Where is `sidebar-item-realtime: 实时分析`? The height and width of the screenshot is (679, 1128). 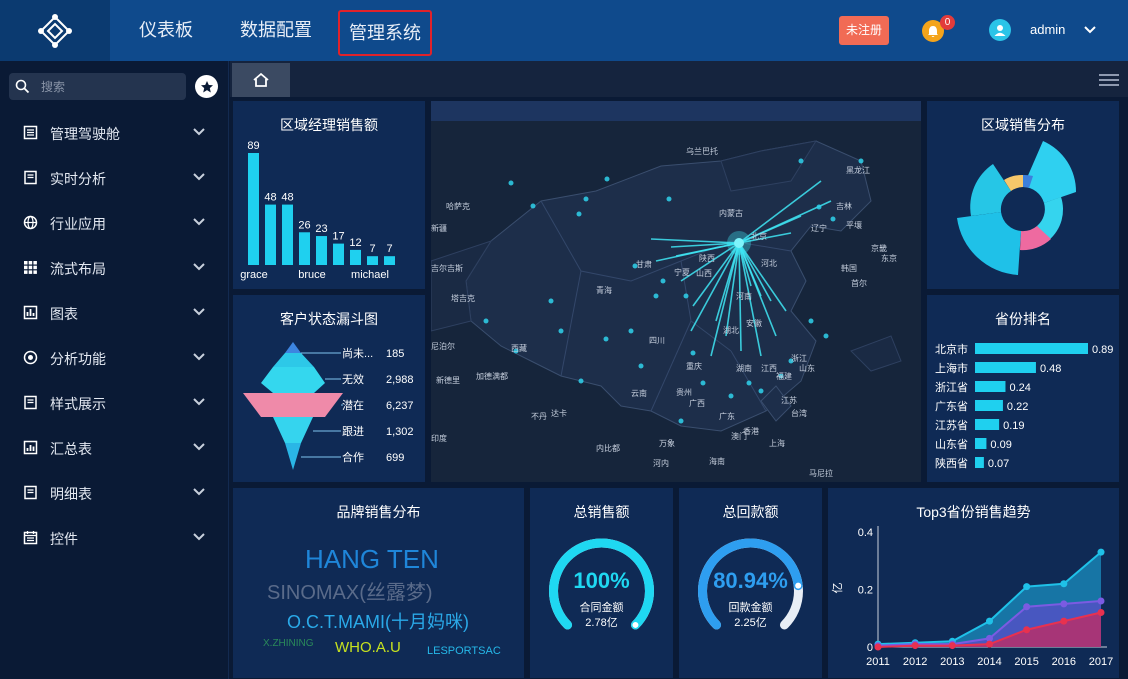
sidebar-item-realtime: 实时分析 is located at coordinates (114, 177).